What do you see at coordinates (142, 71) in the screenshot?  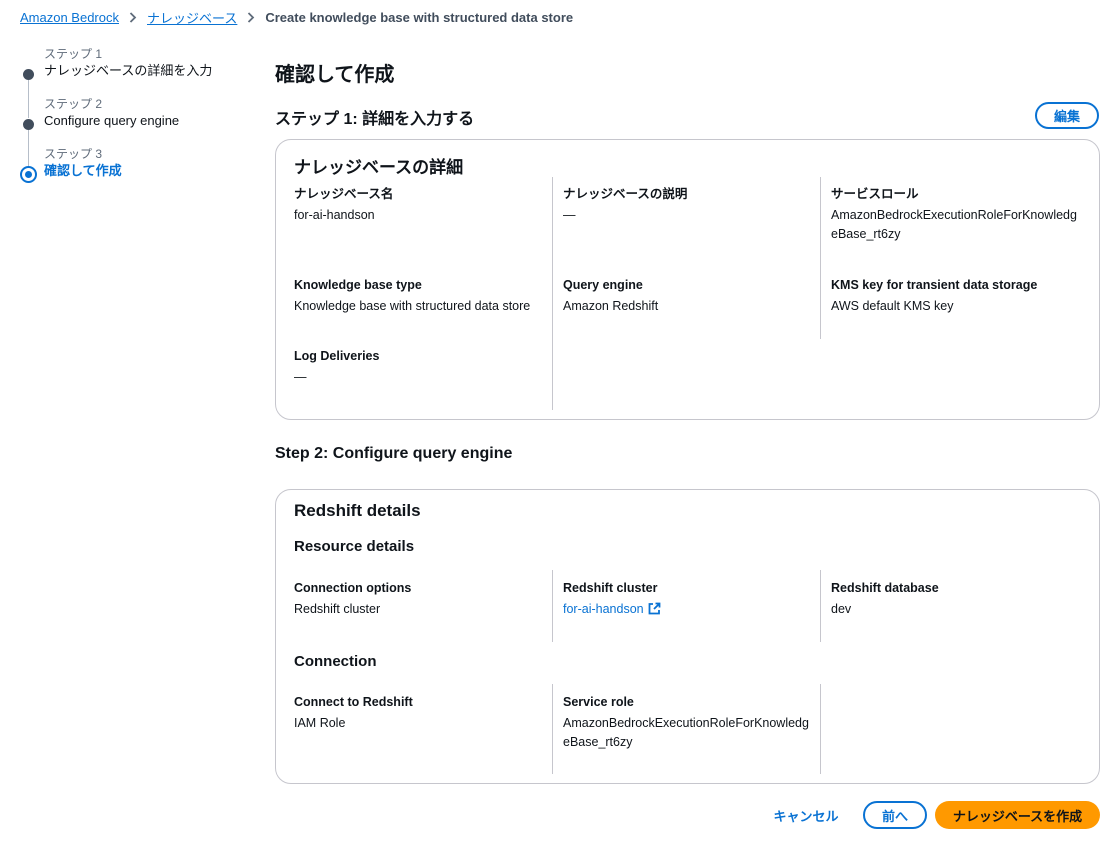 I see `step-title: ナレッジベースの詳細を入力` at bounding box center [142, 71].